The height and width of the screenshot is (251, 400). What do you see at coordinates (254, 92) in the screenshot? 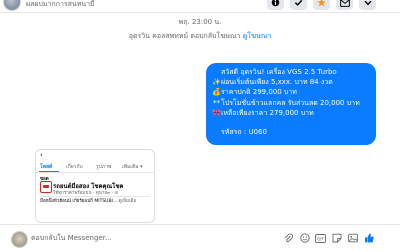
I see `message-line: 💰ราคาปกติ 299,000 บาท` at bounding box center [254, 92].